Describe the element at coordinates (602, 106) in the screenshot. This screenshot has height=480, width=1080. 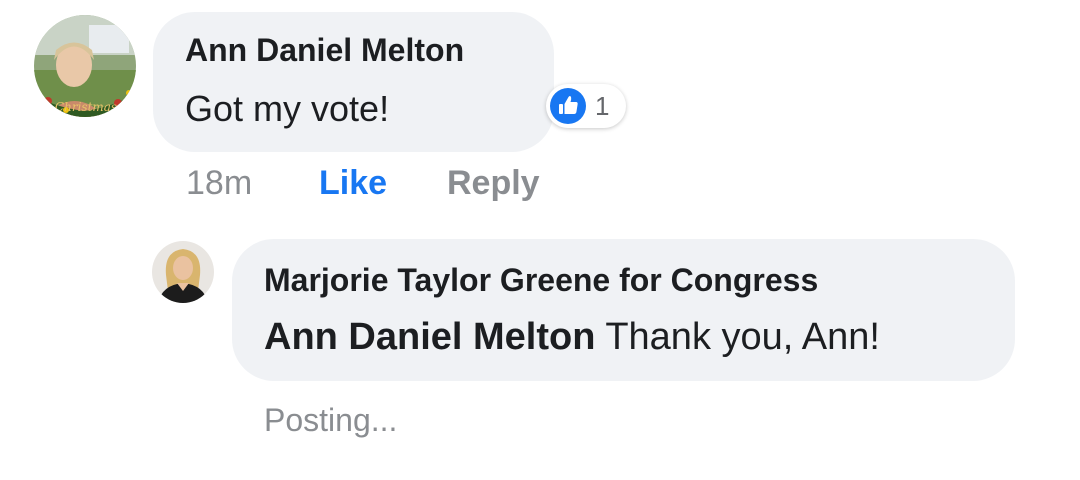
I see `reaction-count: 1` at that location.